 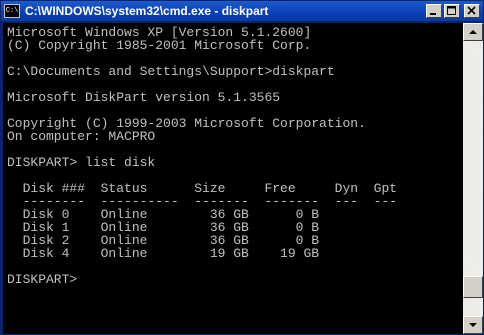 What do you see at coordinates (473, 287) in the screenshot?
I see `scroll-thumb` at bounding box center [473, 287].